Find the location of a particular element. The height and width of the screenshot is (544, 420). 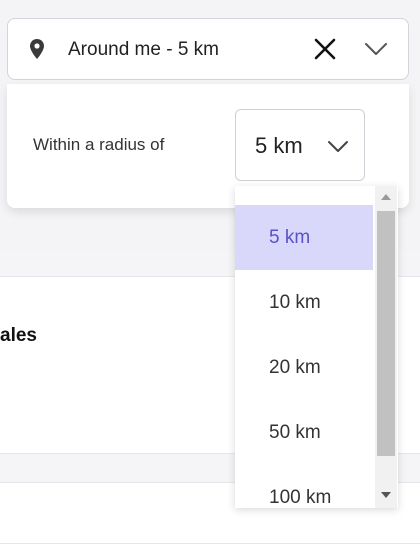

radius-option: 50 km is located at coordinates (304, 432).